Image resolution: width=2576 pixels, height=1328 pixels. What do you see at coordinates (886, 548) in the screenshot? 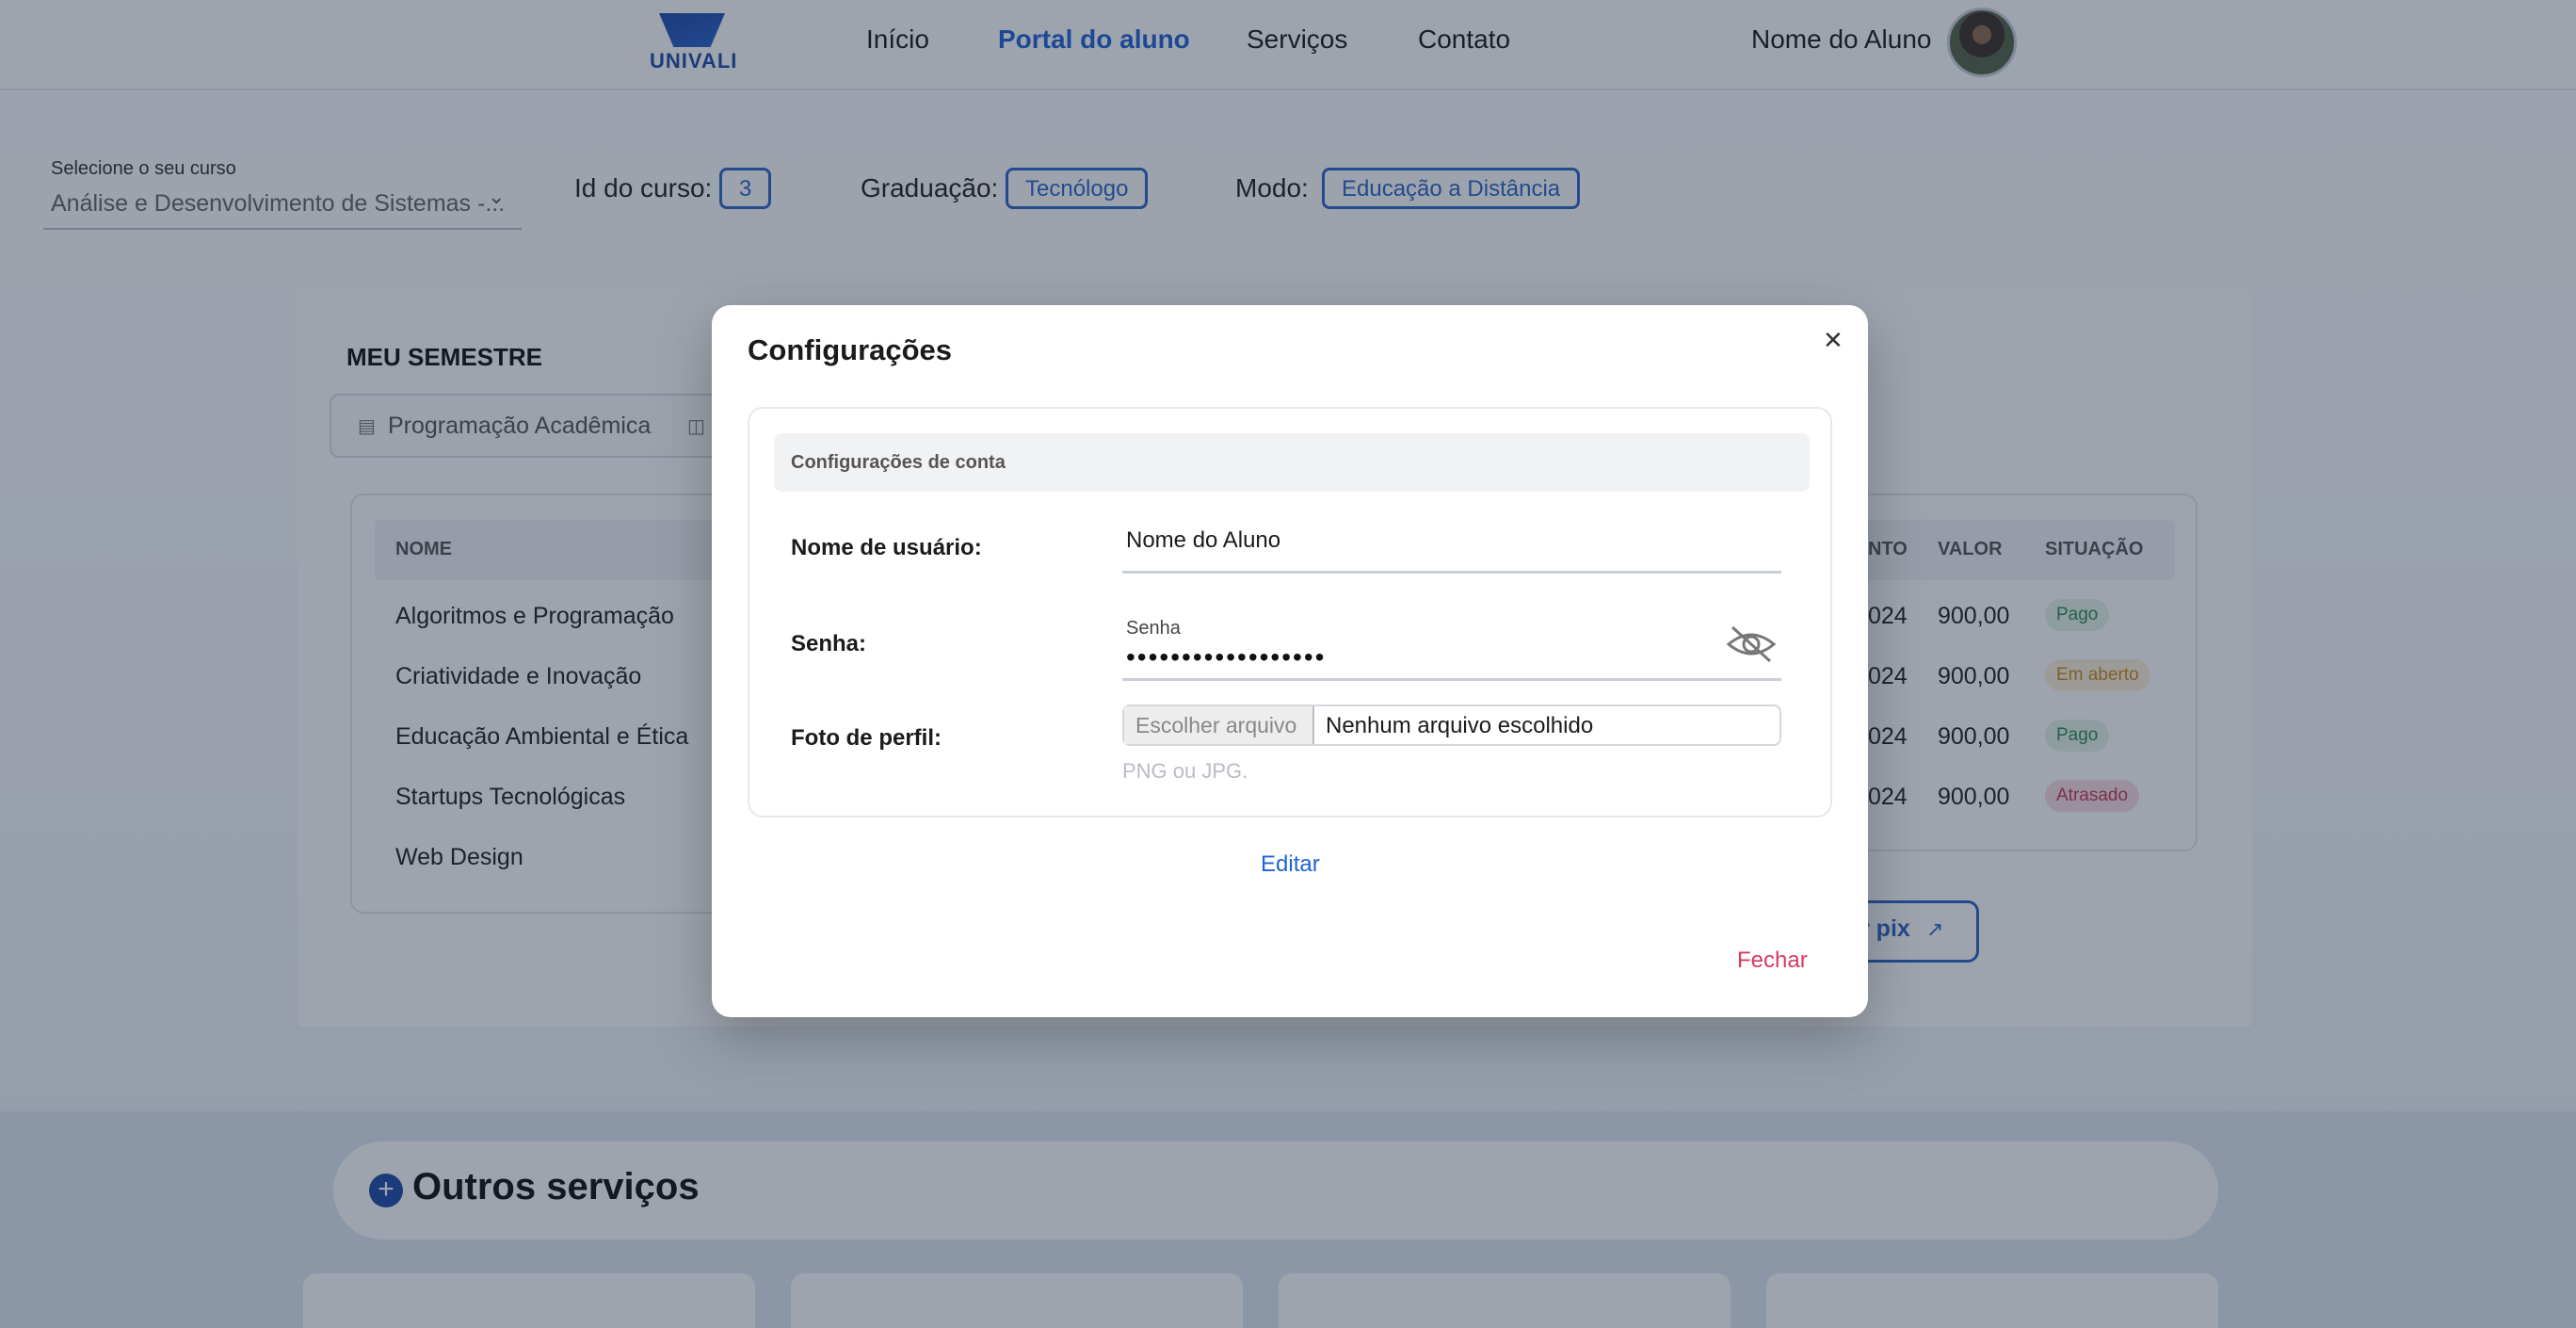
I see `username-label: Nome de usuário:` at bounding box center [886, 548].